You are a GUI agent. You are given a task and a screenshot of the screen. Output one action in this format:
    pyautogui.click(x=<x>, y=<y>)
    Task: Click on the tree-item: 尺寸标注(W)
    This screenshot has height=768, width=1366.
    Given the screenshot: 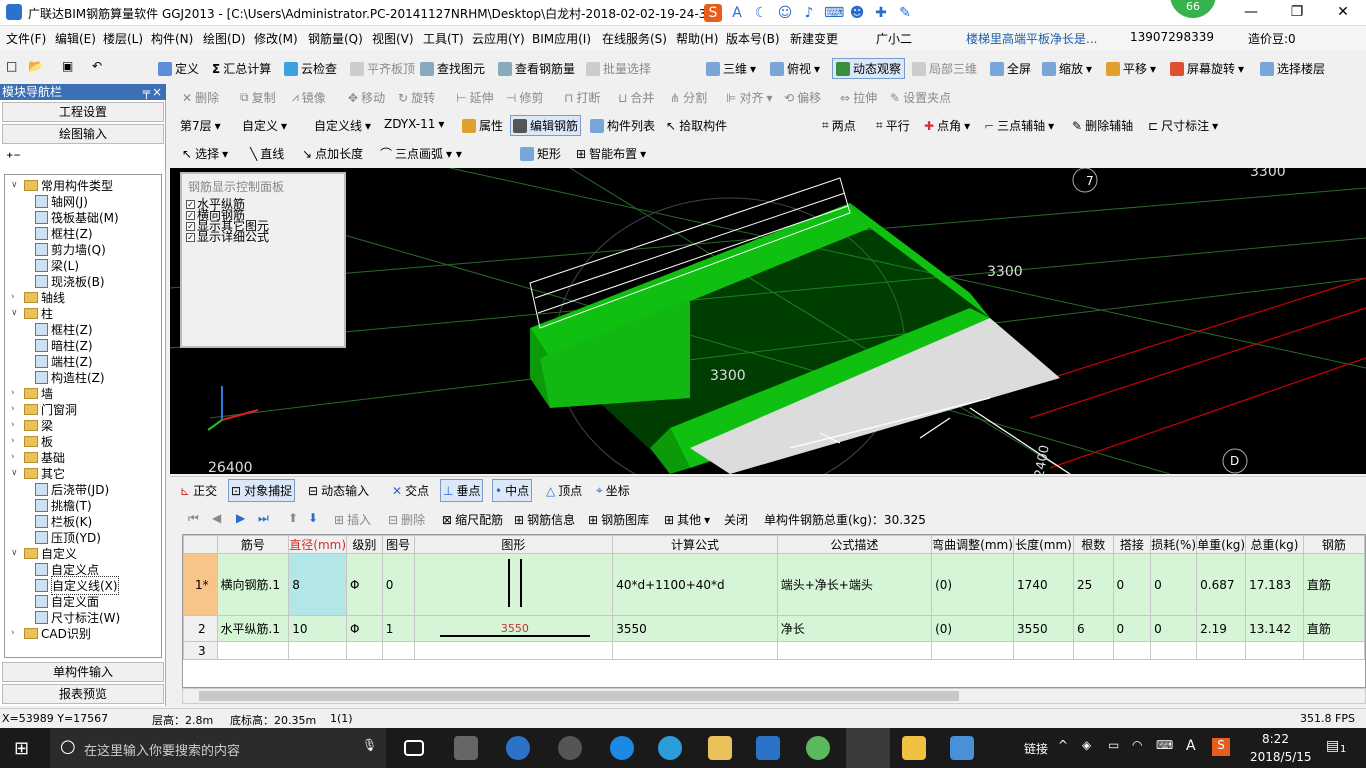 What is the action you would take?
    pyautogui.click(x=77, y=617)
    